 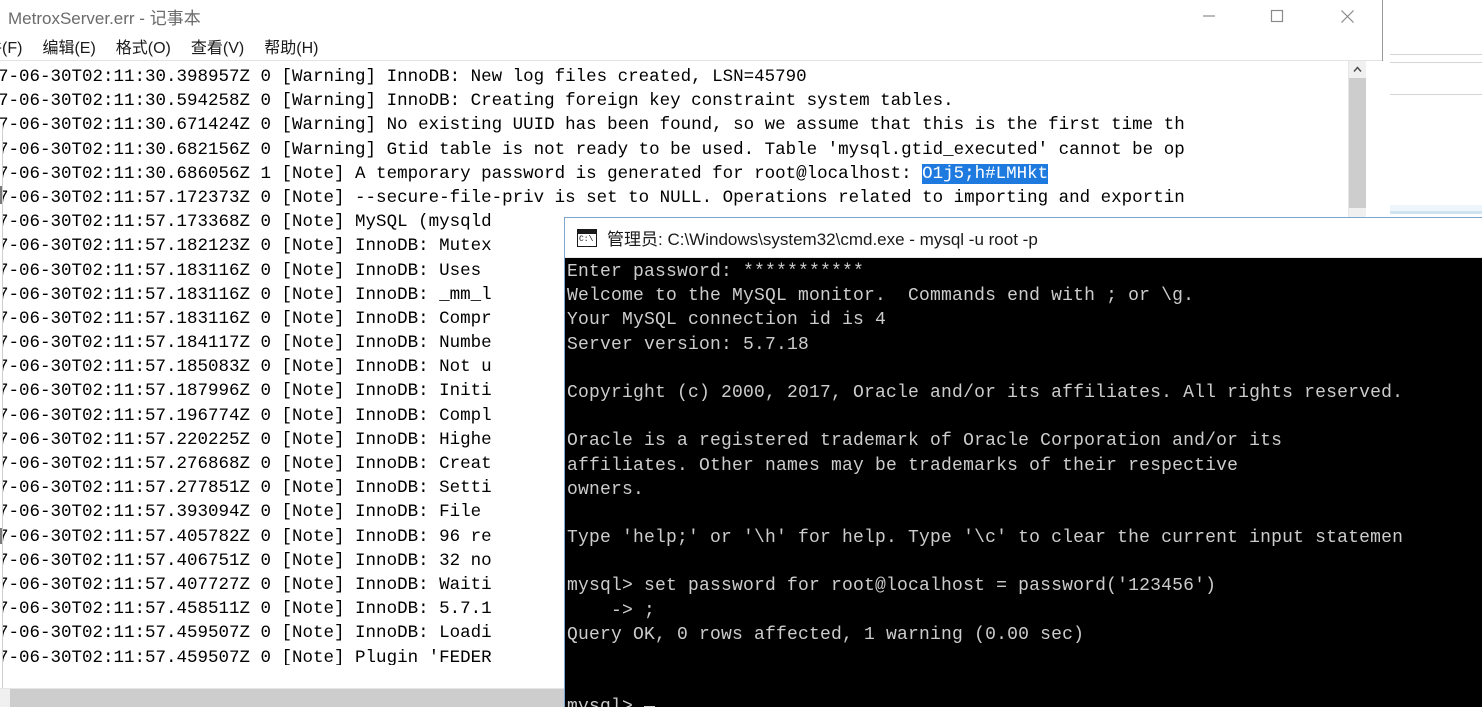 I want to click on chevron-up-icon, so click(x=1357, y=69).